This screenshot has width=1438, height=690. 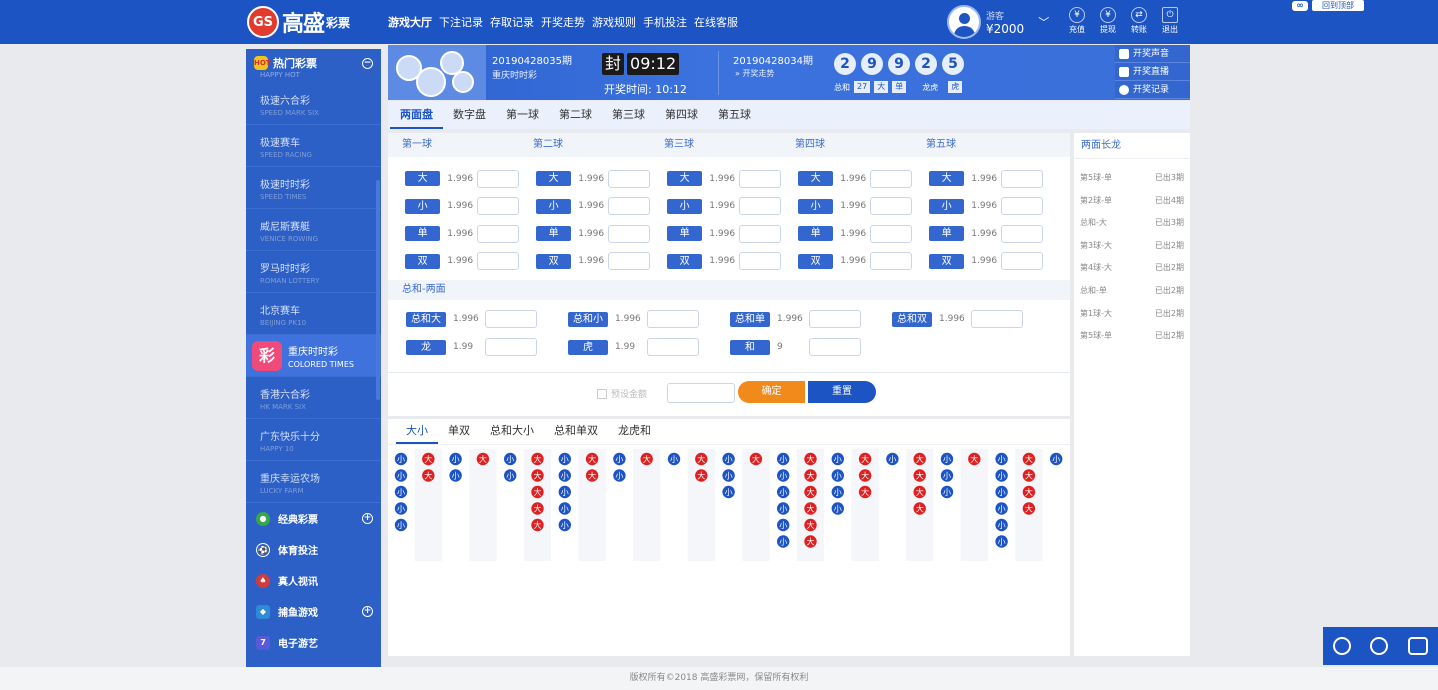 I want to click on road-tab-parity: 单双, so click(x=459, y=431).